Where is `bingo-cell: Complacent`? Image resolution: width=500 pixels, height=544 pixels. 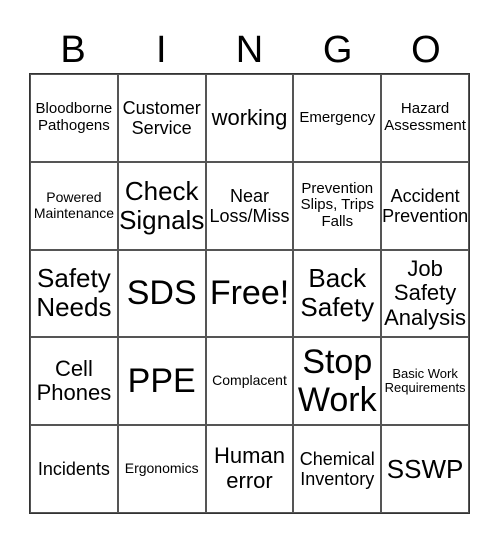
bingo-cell: Complacent is located at coordinates (249, 381).